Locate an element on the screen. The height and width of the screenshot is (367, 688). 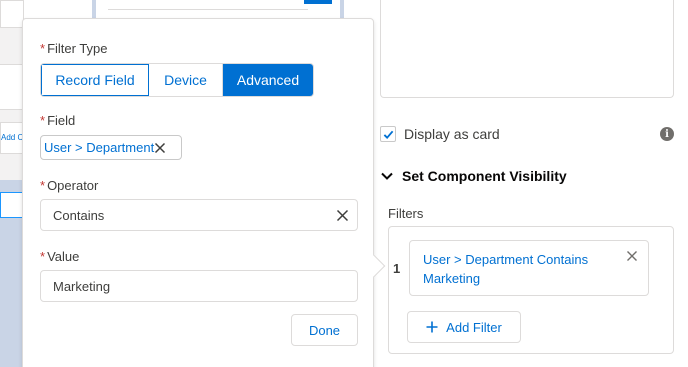
canvas-selected-component is located at coordinates (12, 205).